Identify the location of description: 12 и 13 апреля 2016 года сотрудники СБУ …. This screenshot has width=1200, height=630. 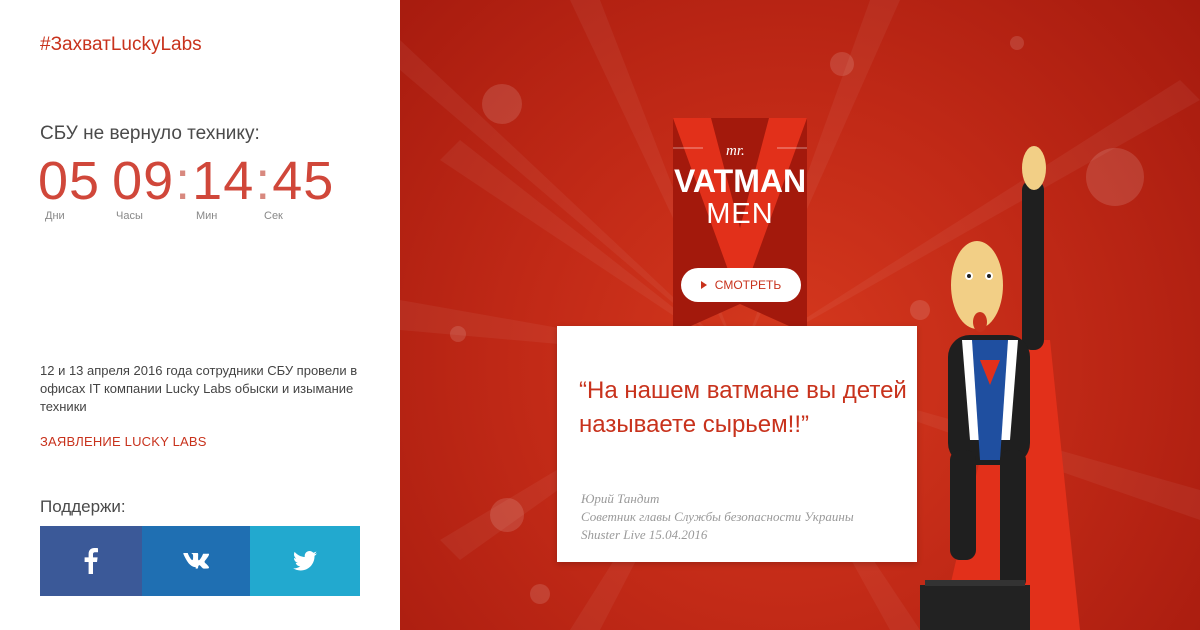
(199, 388).